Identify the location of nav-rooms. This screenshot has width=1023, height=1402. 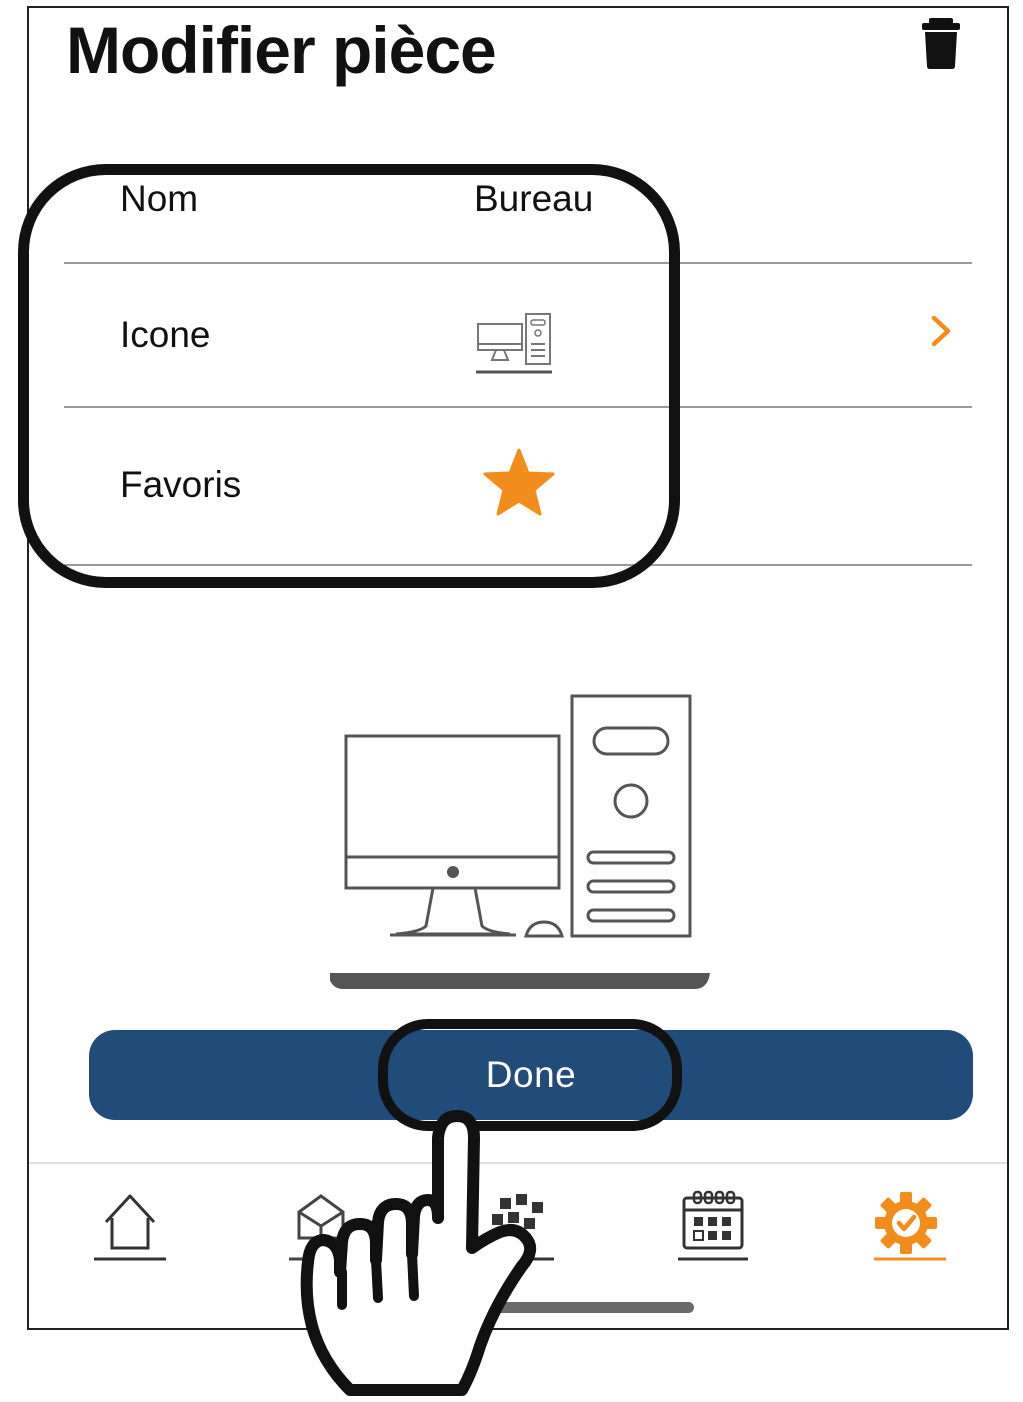
(328, 1229).